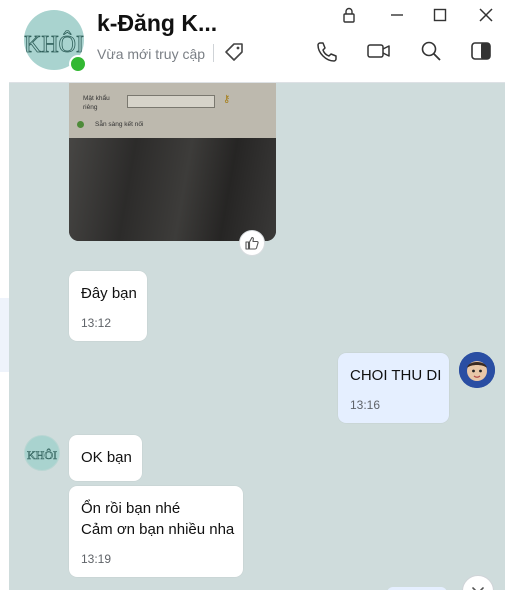 This screenshot has height=590, width=505. I want to click on avatar-text: KHÔI, so click(54, 44).